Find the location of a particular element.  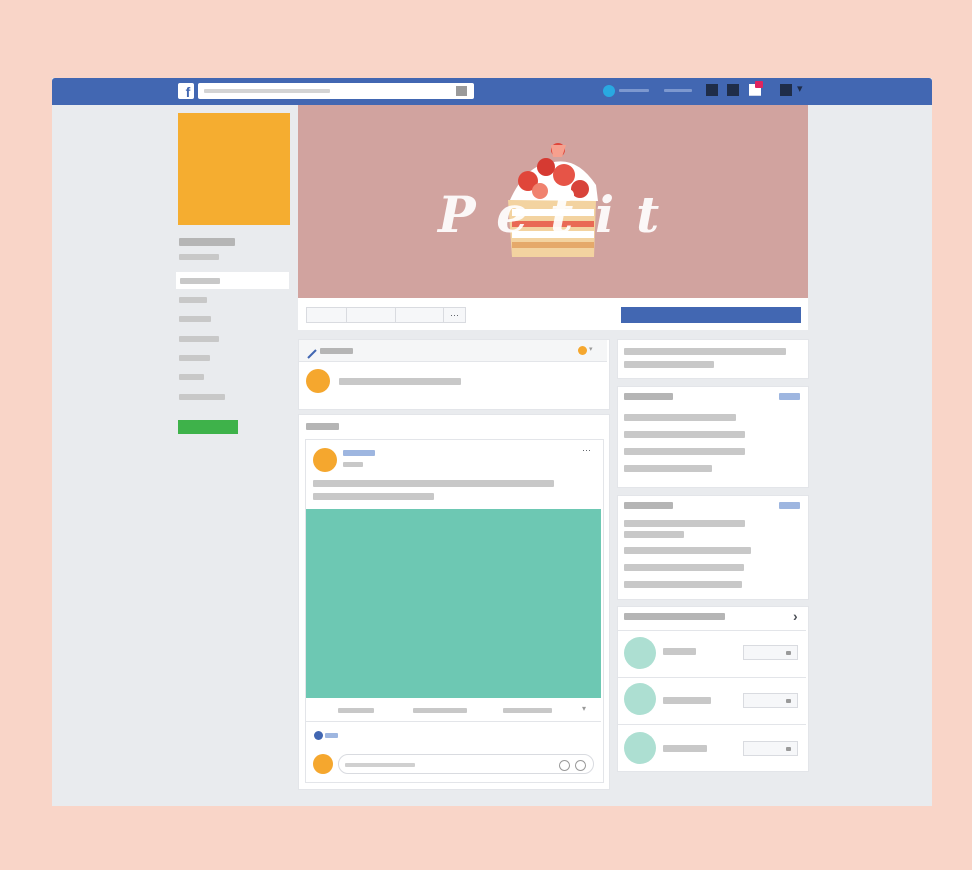

comment-input is located at coordinates (466, 764).